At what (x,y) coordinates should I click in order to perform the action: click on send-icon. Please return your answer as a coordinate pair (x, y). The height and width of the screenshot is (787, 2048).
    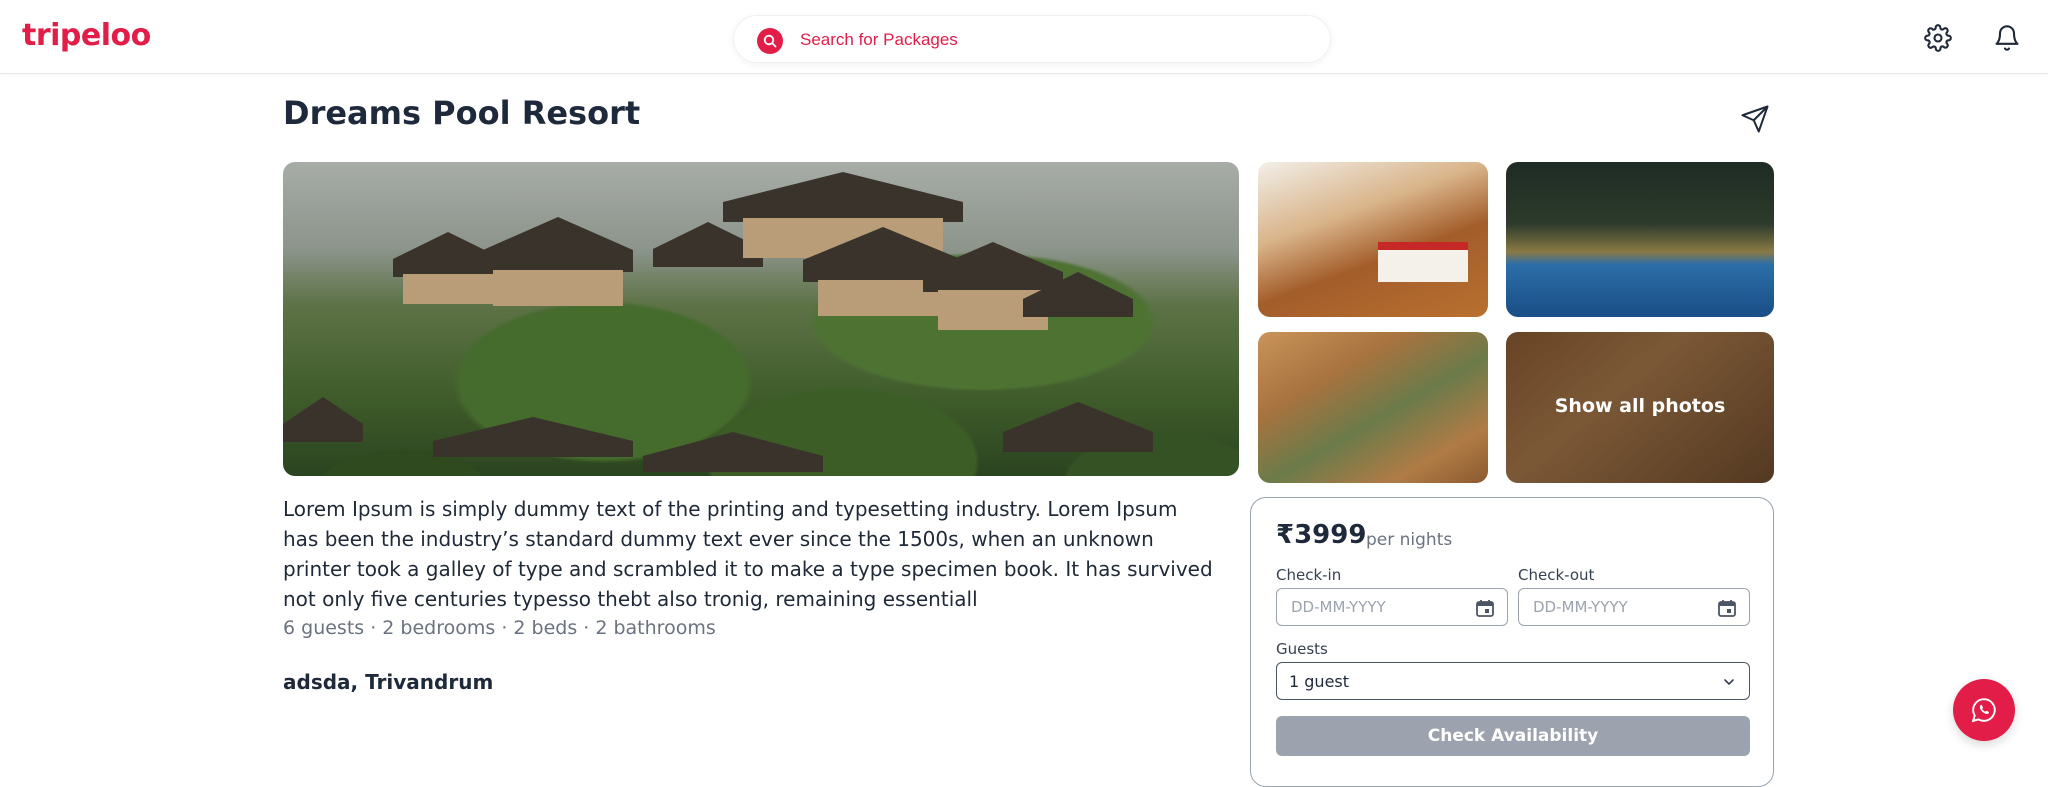
    Looking at the image, I should click on (1755, 119).